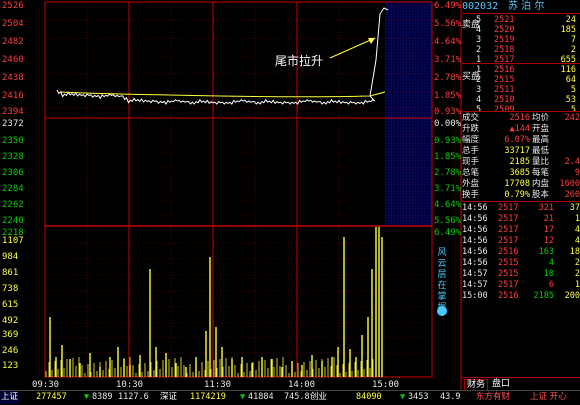 This screenshot has width=580, height=405. Describe the element at coordinates (87, 397) in the screenshot. I see `sh-change-icon: ▼` at that location.